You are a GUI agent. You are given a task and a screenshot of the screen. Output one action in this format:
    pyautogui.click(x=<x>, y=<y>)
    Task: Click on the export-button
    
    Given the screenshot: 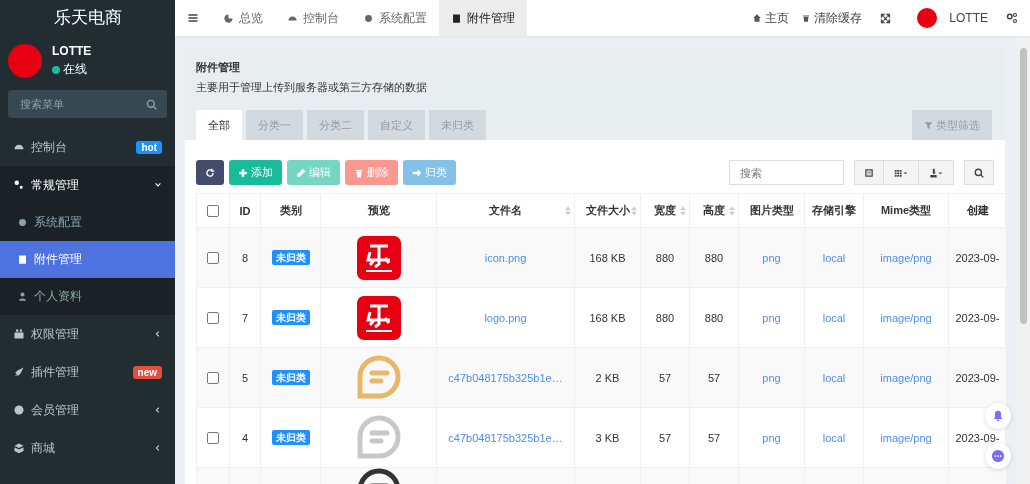 What is the action you would take?
    pyautogui.click(x=936, y=172)
    